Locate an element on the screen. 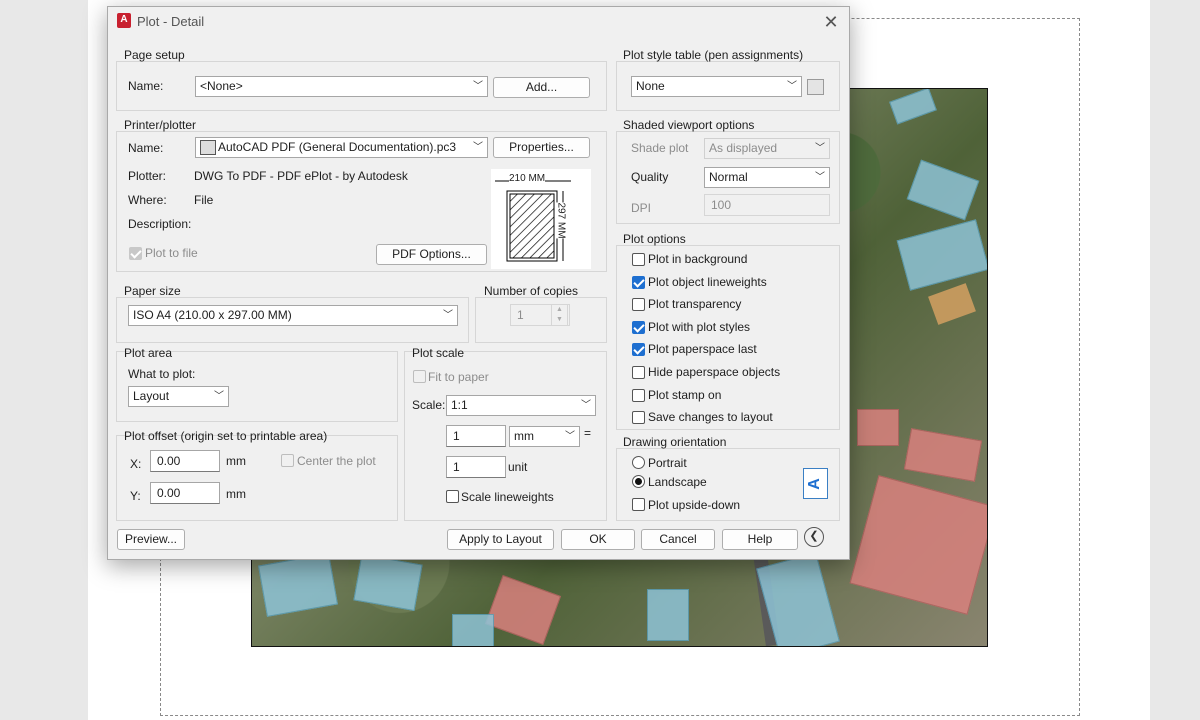 The width and height of the screenshot is (1200, 720). shade-plot-select: As displayed ﹀ is located at coordinates (767, 148).